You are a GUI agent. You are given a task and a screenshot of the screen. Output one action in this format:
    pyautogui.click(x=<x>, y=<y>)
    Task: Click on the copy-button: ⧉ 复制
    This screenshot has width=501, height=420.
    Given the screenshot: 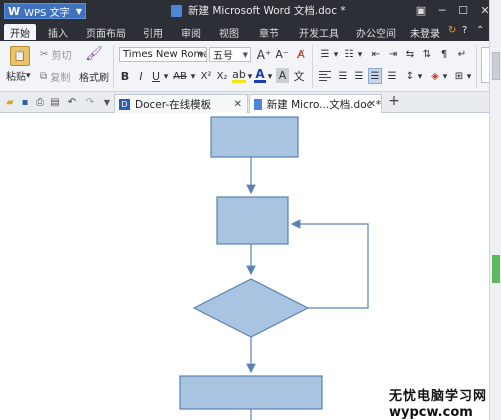 What is the action you would take?
    pyautogui.click(x=55, y=76)
    